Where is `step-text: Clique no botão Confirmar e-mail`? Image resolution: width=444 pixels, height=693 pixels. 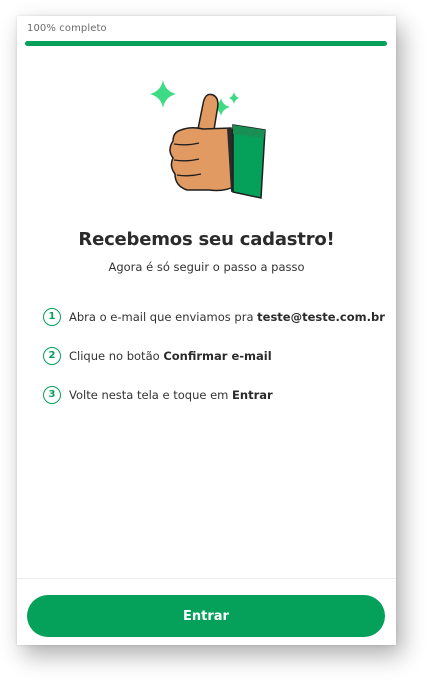
step-text: Clique no botão Confirmar e-mail is located at coordinates (170, 356).